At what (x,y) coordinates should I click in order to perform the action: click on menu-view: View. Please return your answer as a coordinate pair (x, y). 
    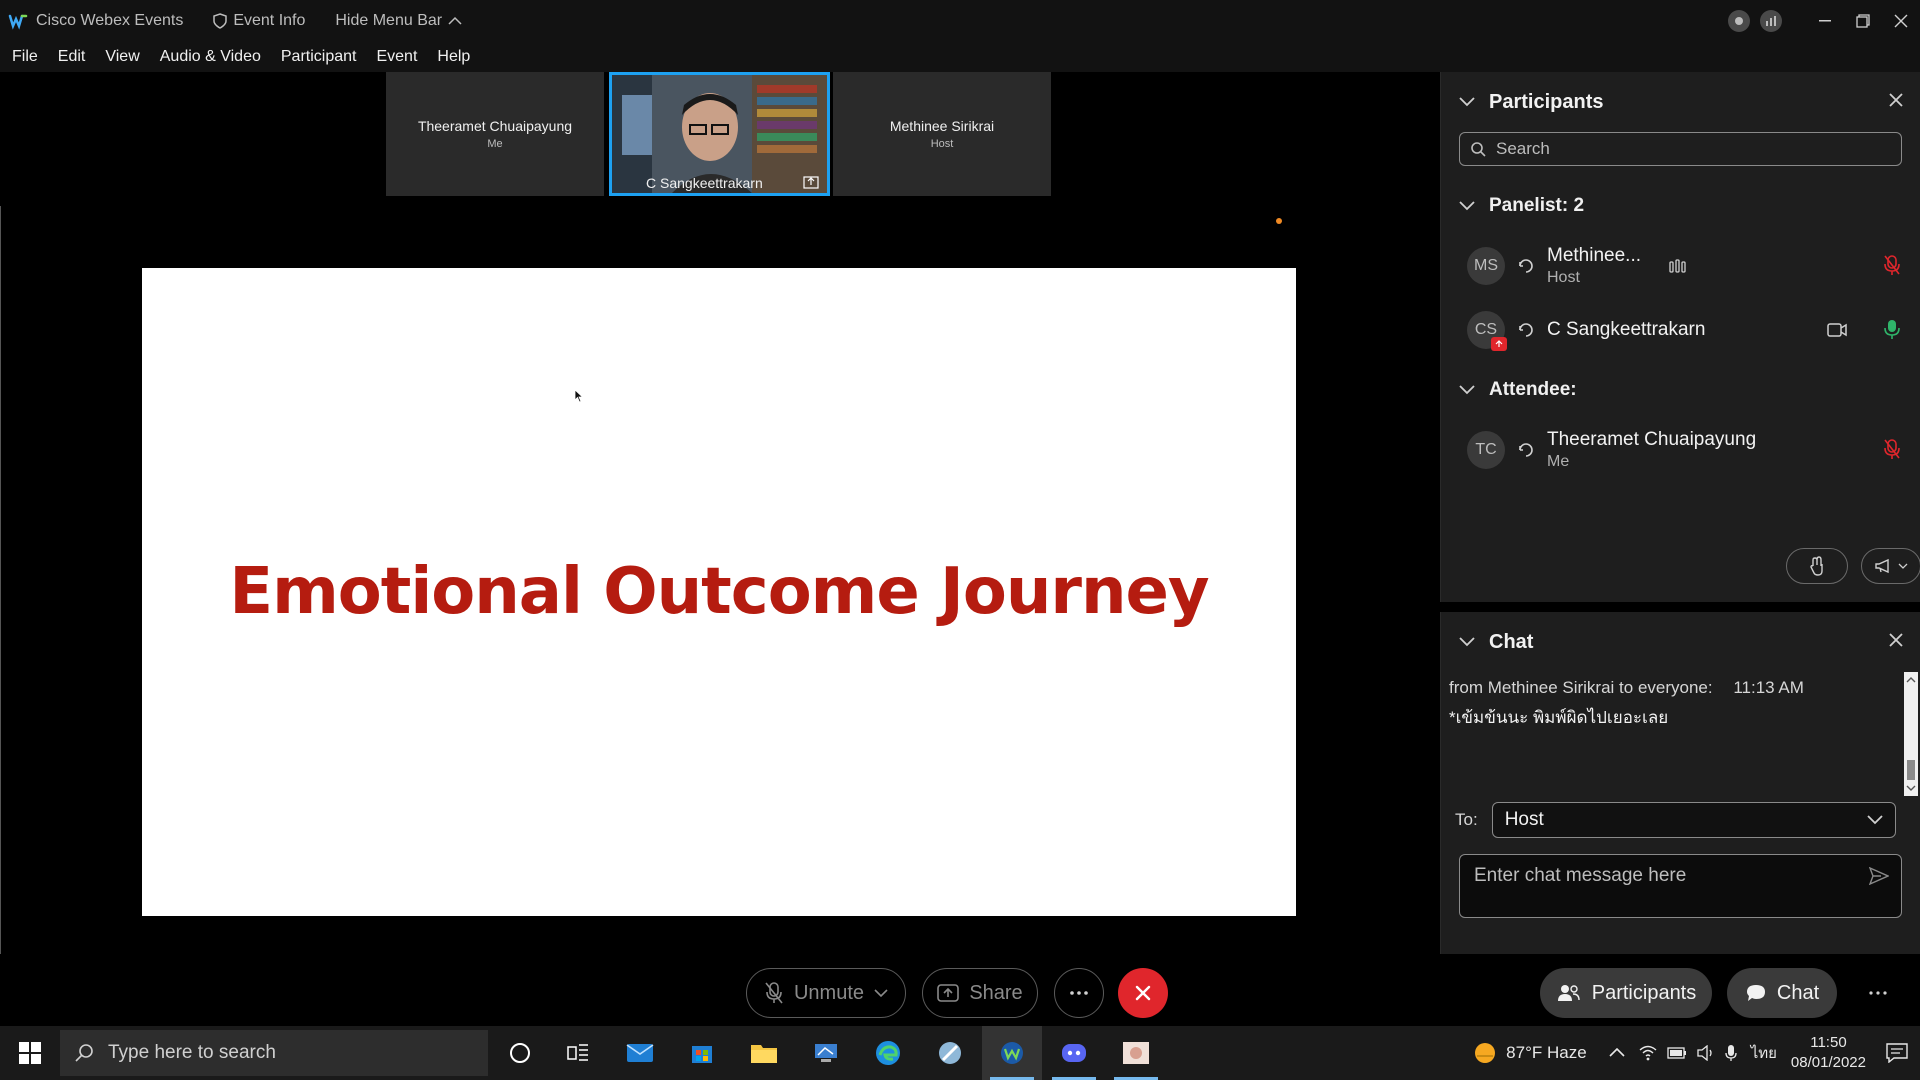
    Looking at the image, I should click on (122, 57).